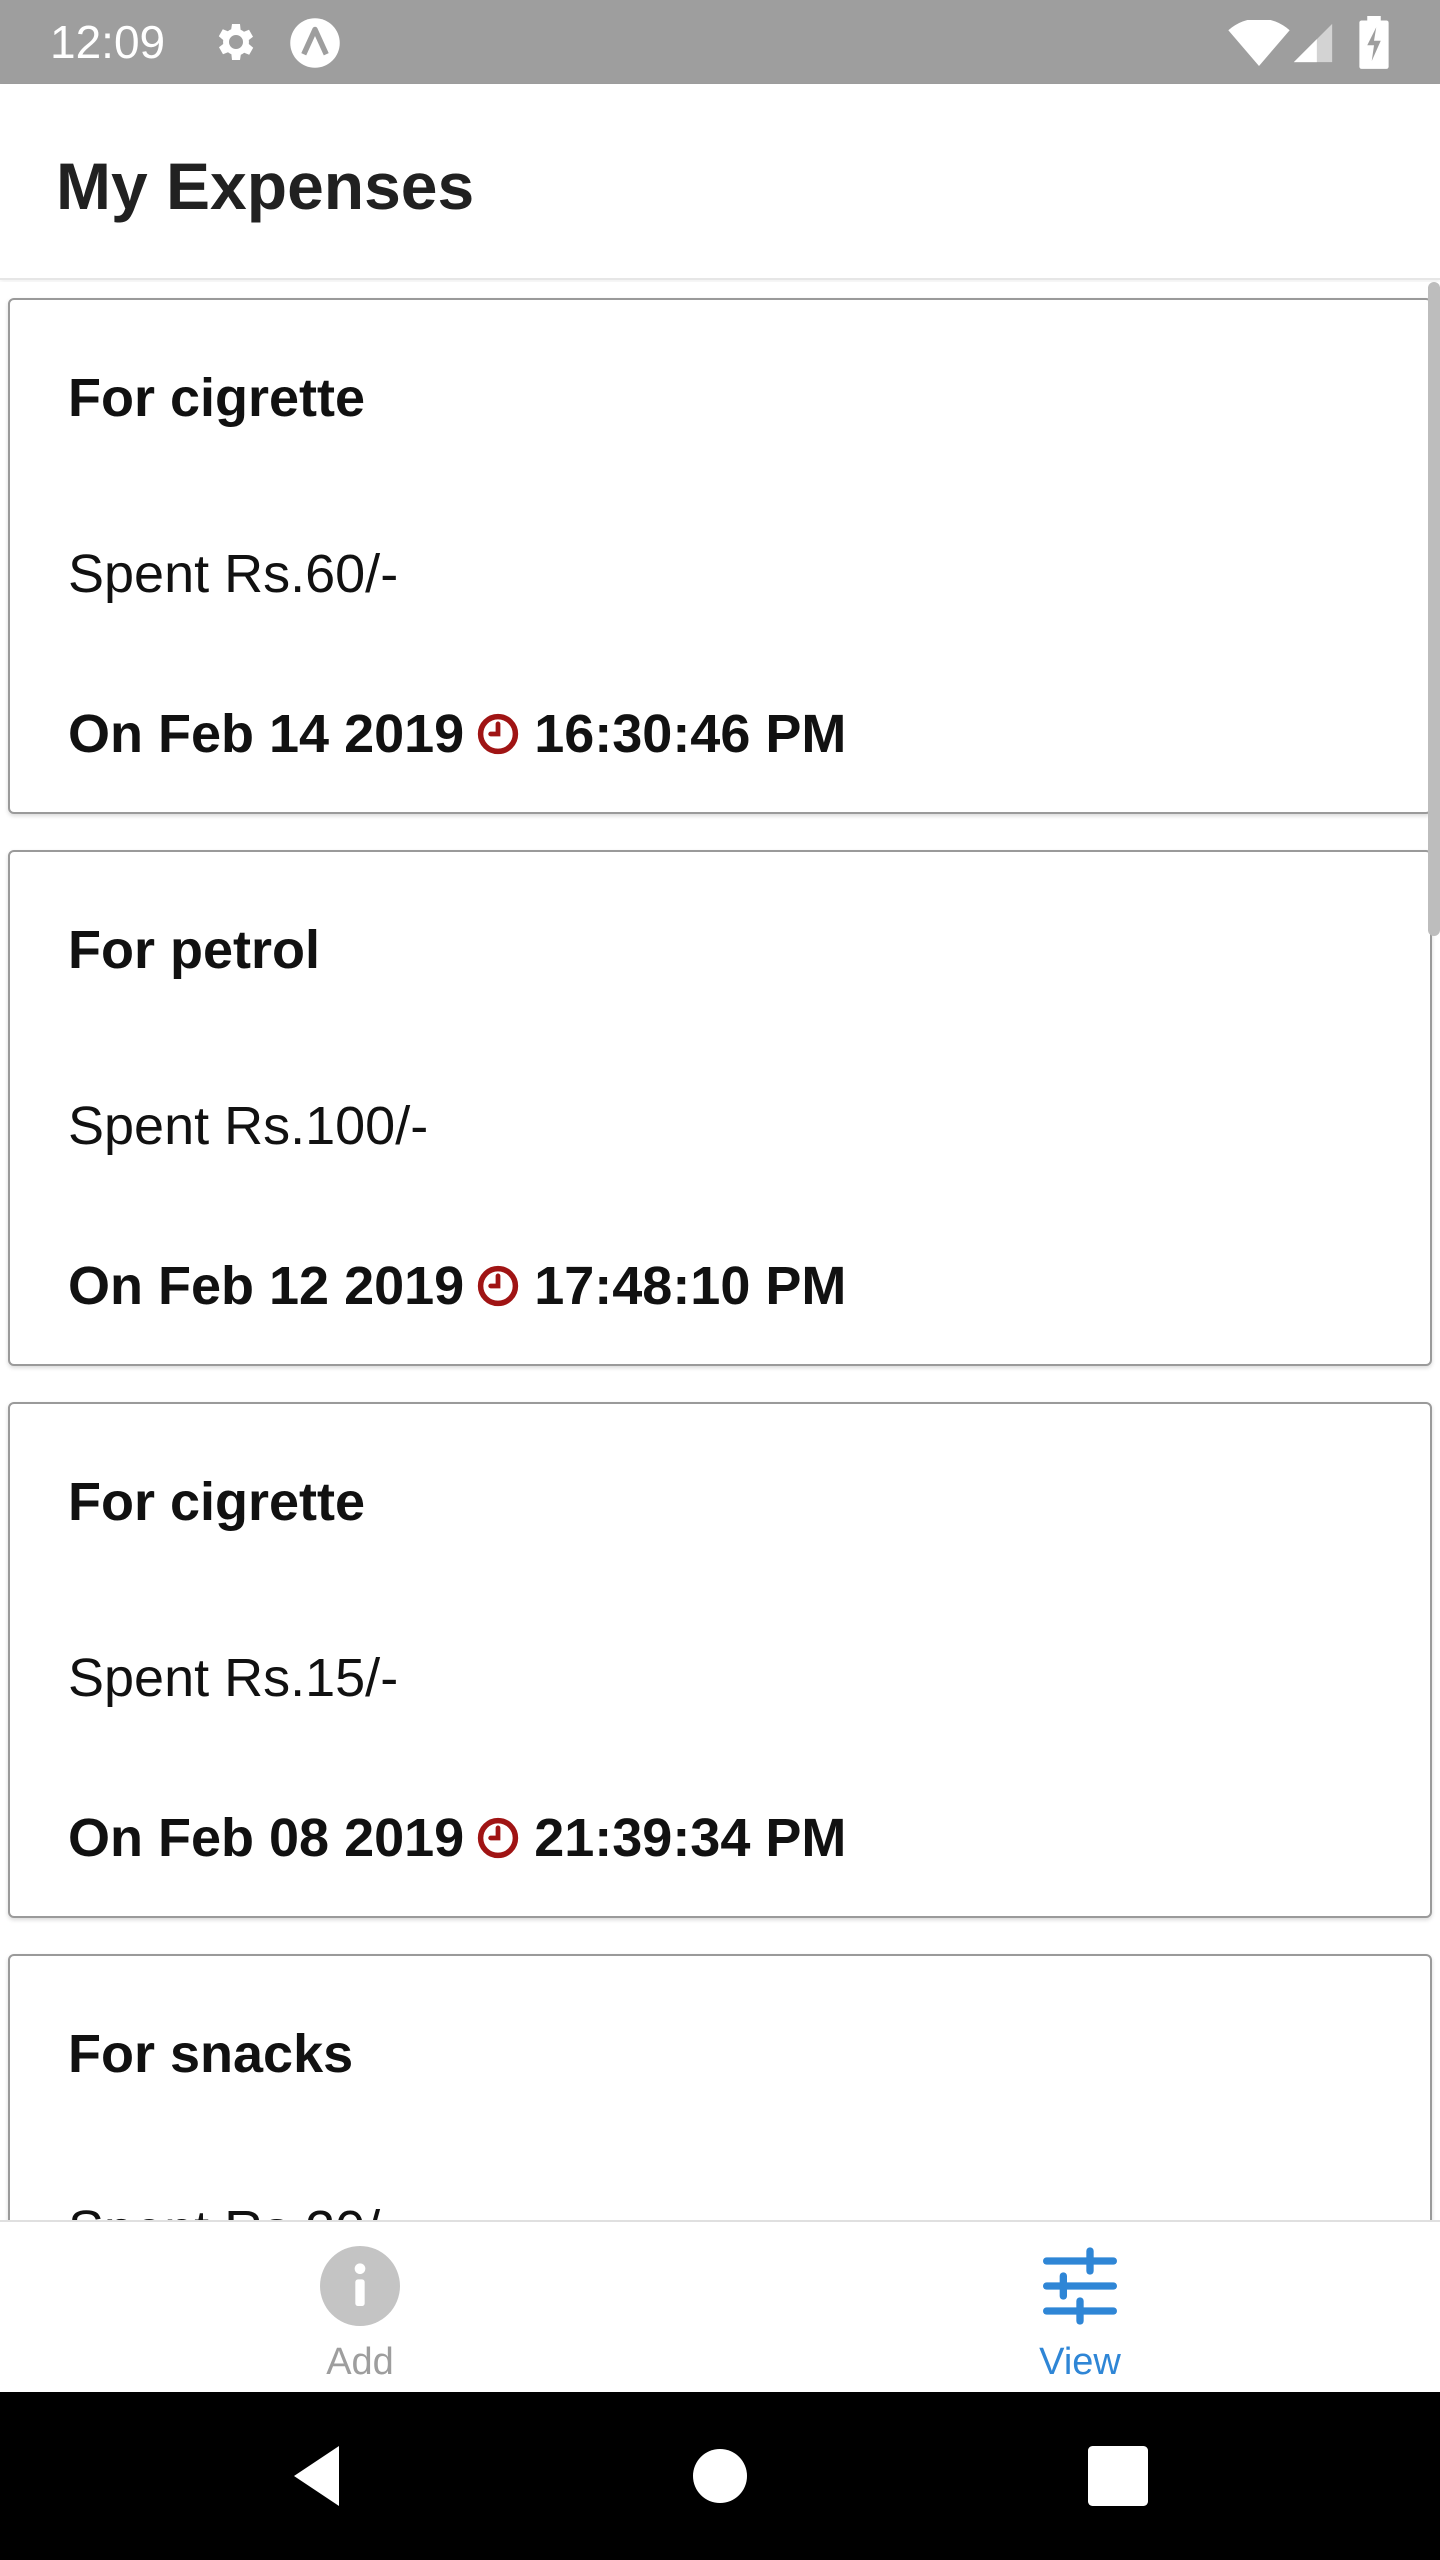 This screenshot has width=1440, height=2560. Describe the element at coordinates (266, 1286) in the screenshot. I see `expense-date: On Feb 12 2019` at that location.